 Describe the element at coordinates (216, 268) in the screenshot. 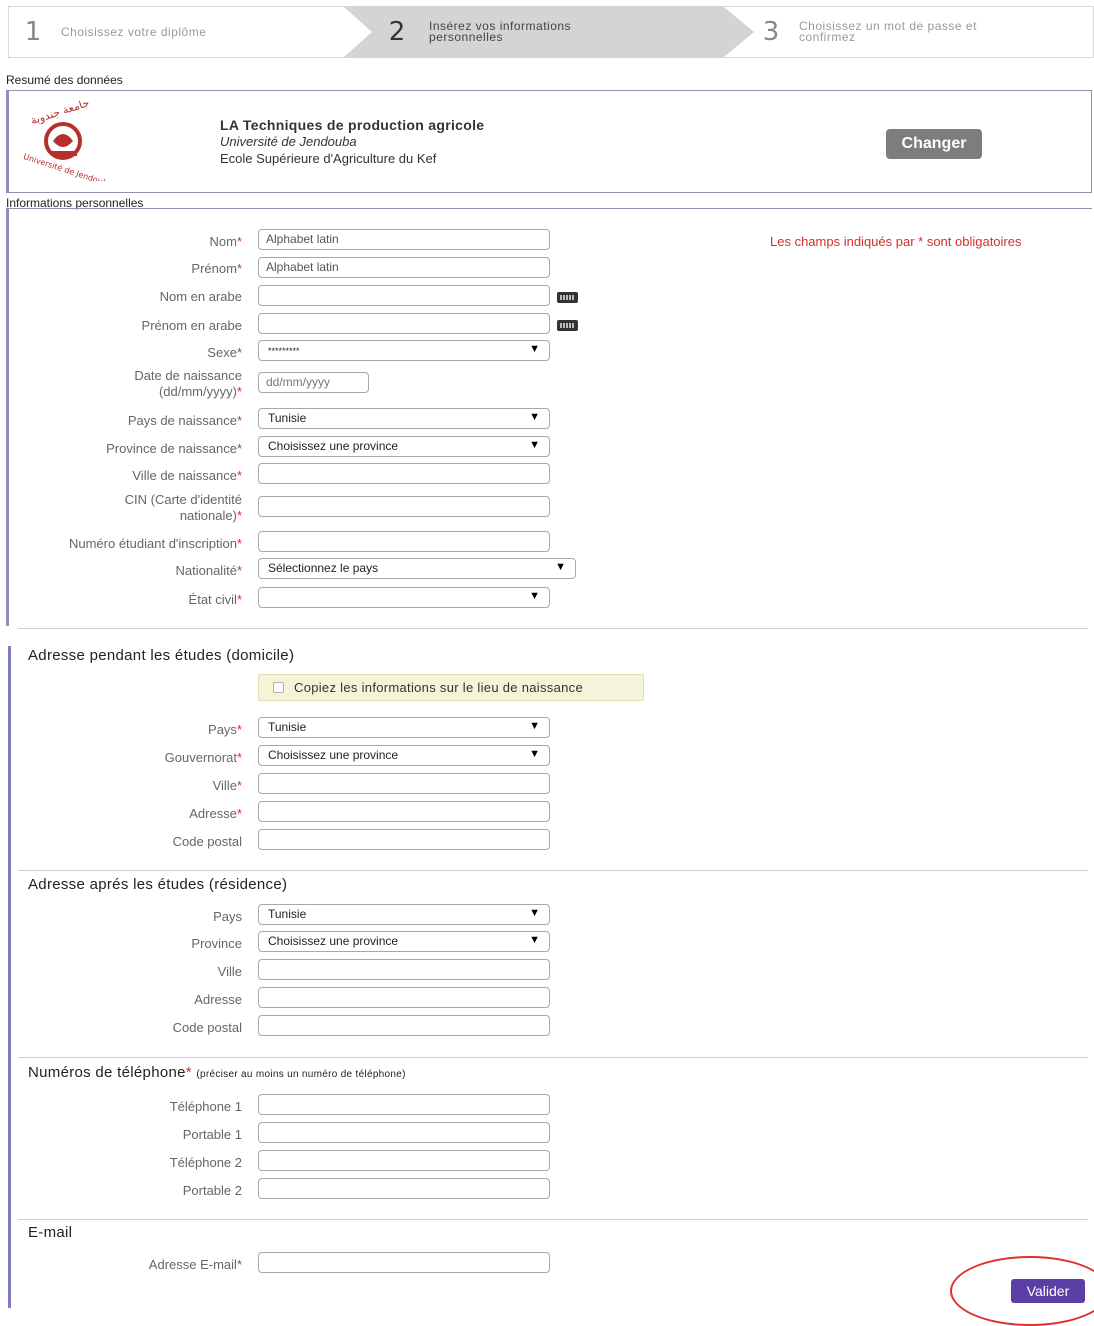

I see `label-prenom: Prénom*` at that location.